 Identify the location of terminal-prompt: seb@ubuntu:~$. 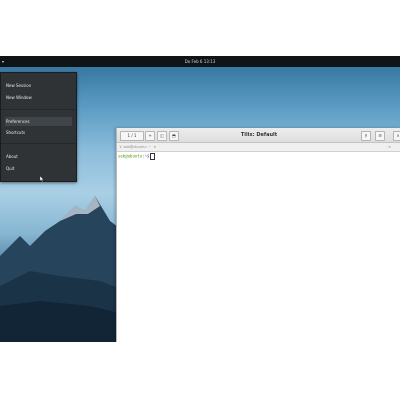
(137, 156).